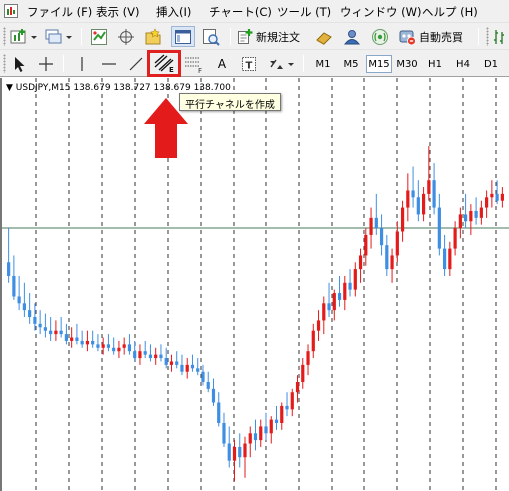 Image resolution: width=509 pixels, height=491 pixels. What do you see at coordinates (380, 36) in the screenshot?
I see `signals-button` at bounding box center [380, 36].